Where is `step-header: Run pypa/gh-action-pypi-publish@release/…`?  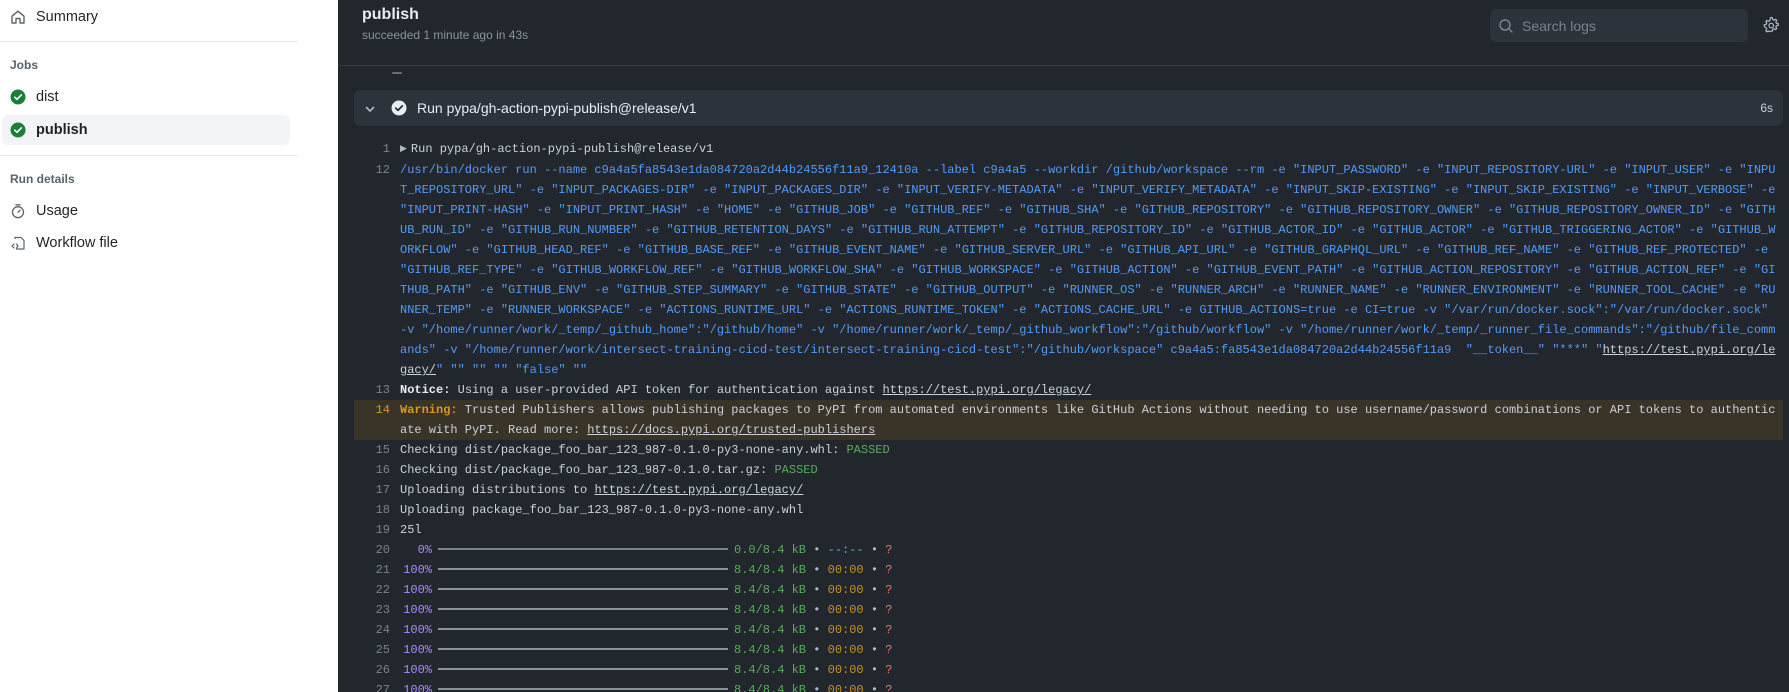 step-header: Run pypa/gh-action-pypi-publish@release/… is located at coordinates (1068, 108).